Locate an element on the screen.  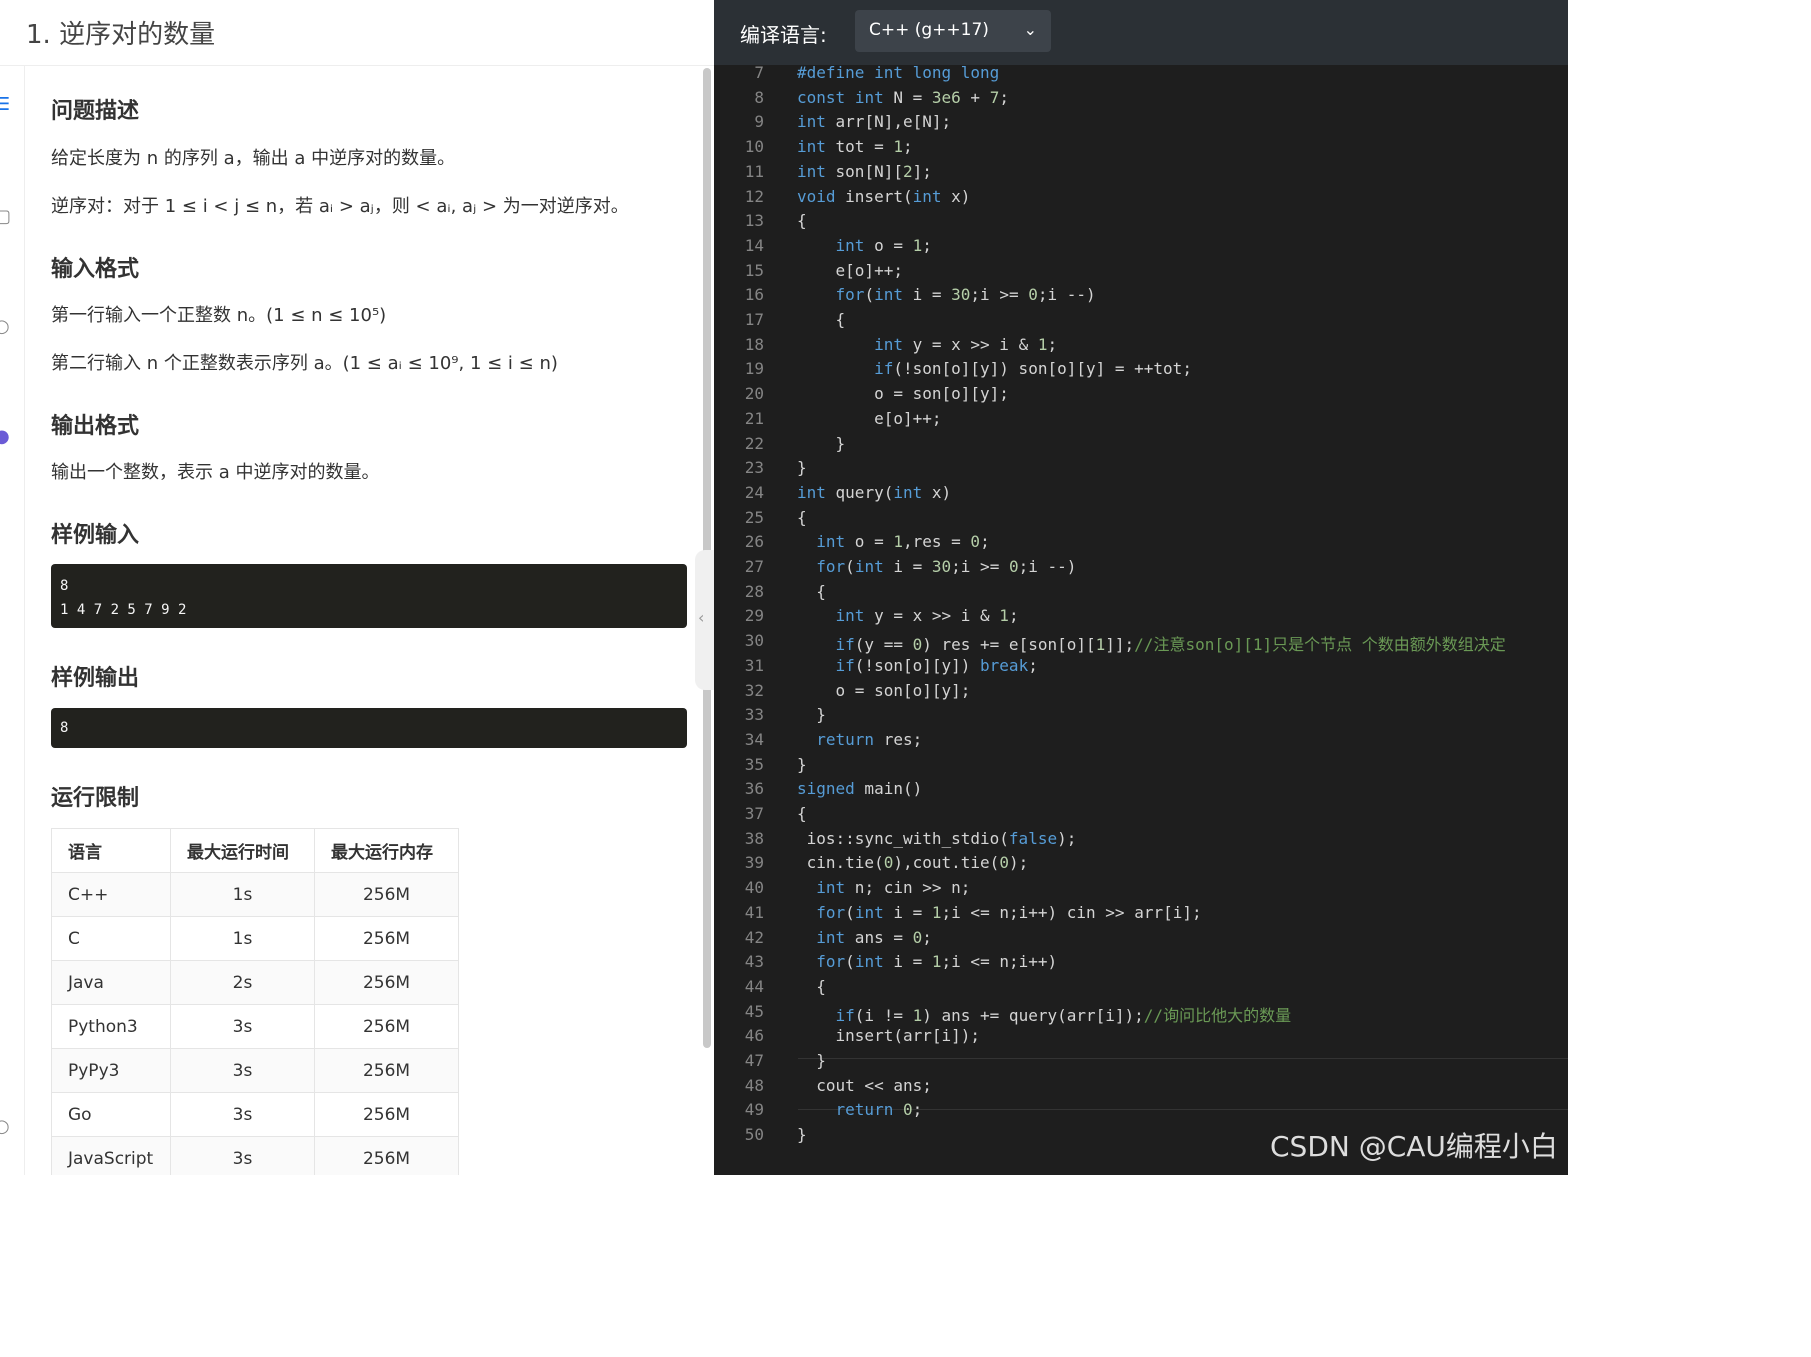
line-number: 46 is located at coordinates (754, 1036).